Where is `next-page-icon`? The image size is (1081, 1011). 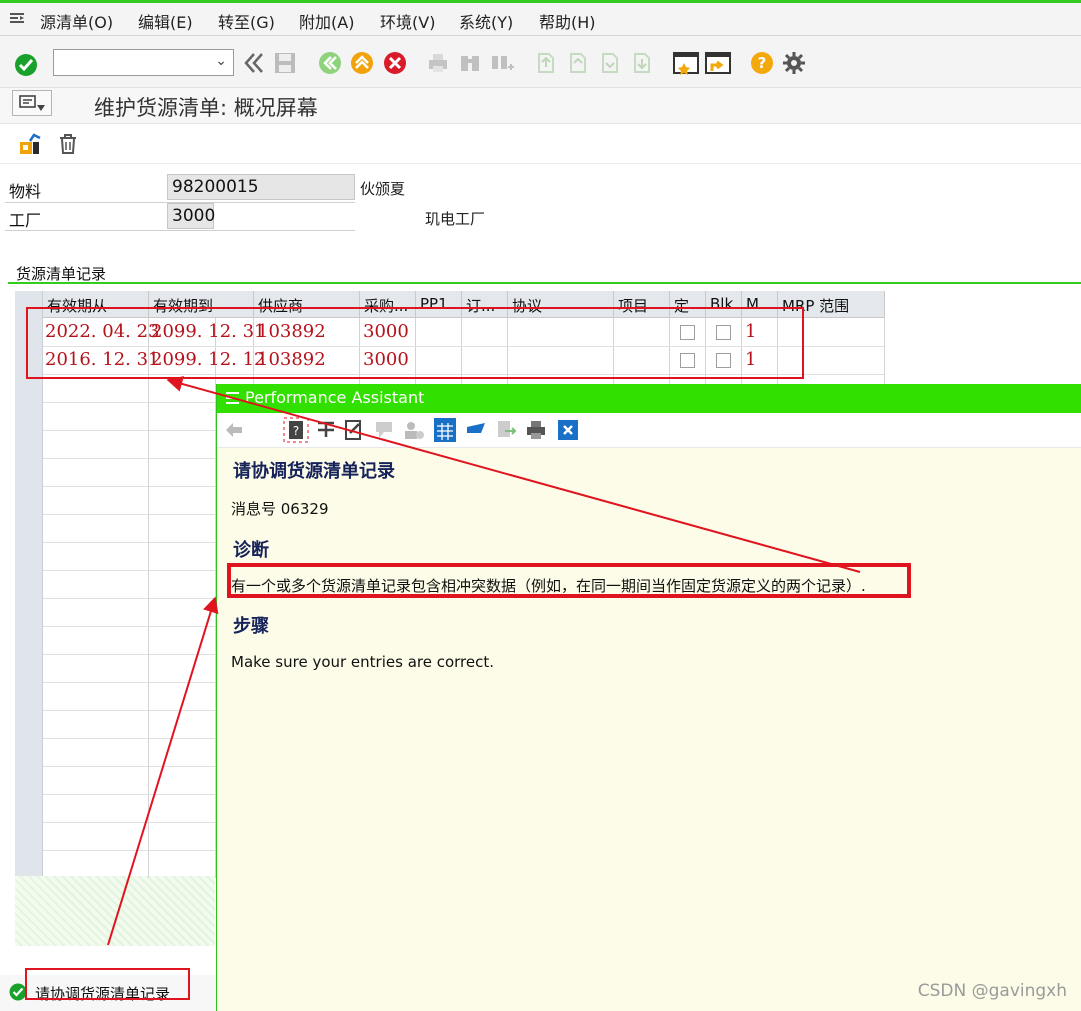
next-page-icon is located at coordinates (610, 63).